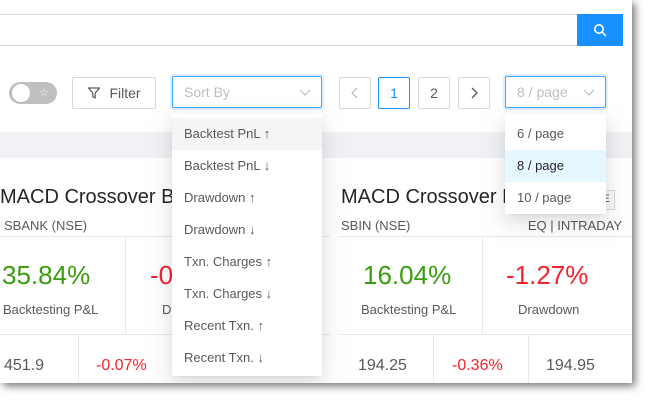  I want to click on chevron-right-icon, so click(474, 93).